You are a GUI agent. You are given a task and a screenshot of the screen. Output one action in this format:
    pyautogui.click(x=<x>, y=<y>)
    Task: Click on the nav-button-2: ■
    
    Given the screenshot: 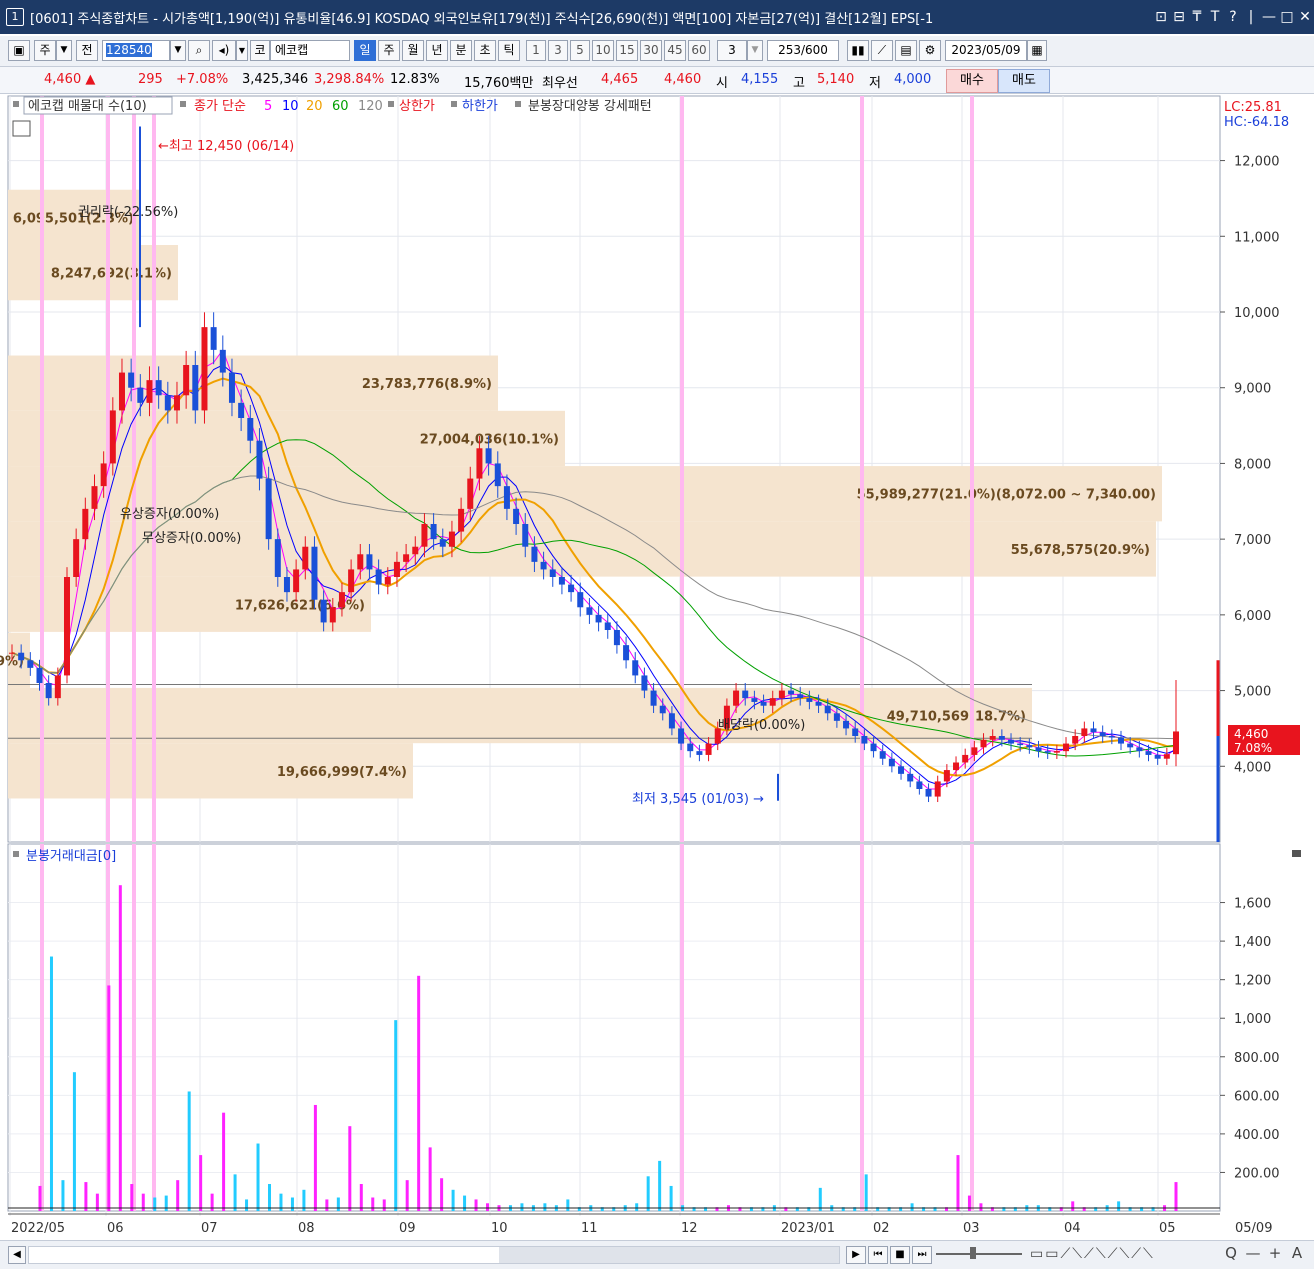 What is the action you would take?
    pyautogui.click(x=900, y=1255)
    